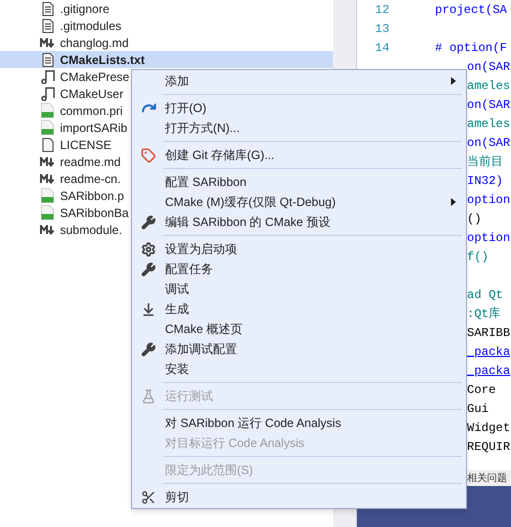  I want to click on file-name: .gitmodules, so click(91, 26).